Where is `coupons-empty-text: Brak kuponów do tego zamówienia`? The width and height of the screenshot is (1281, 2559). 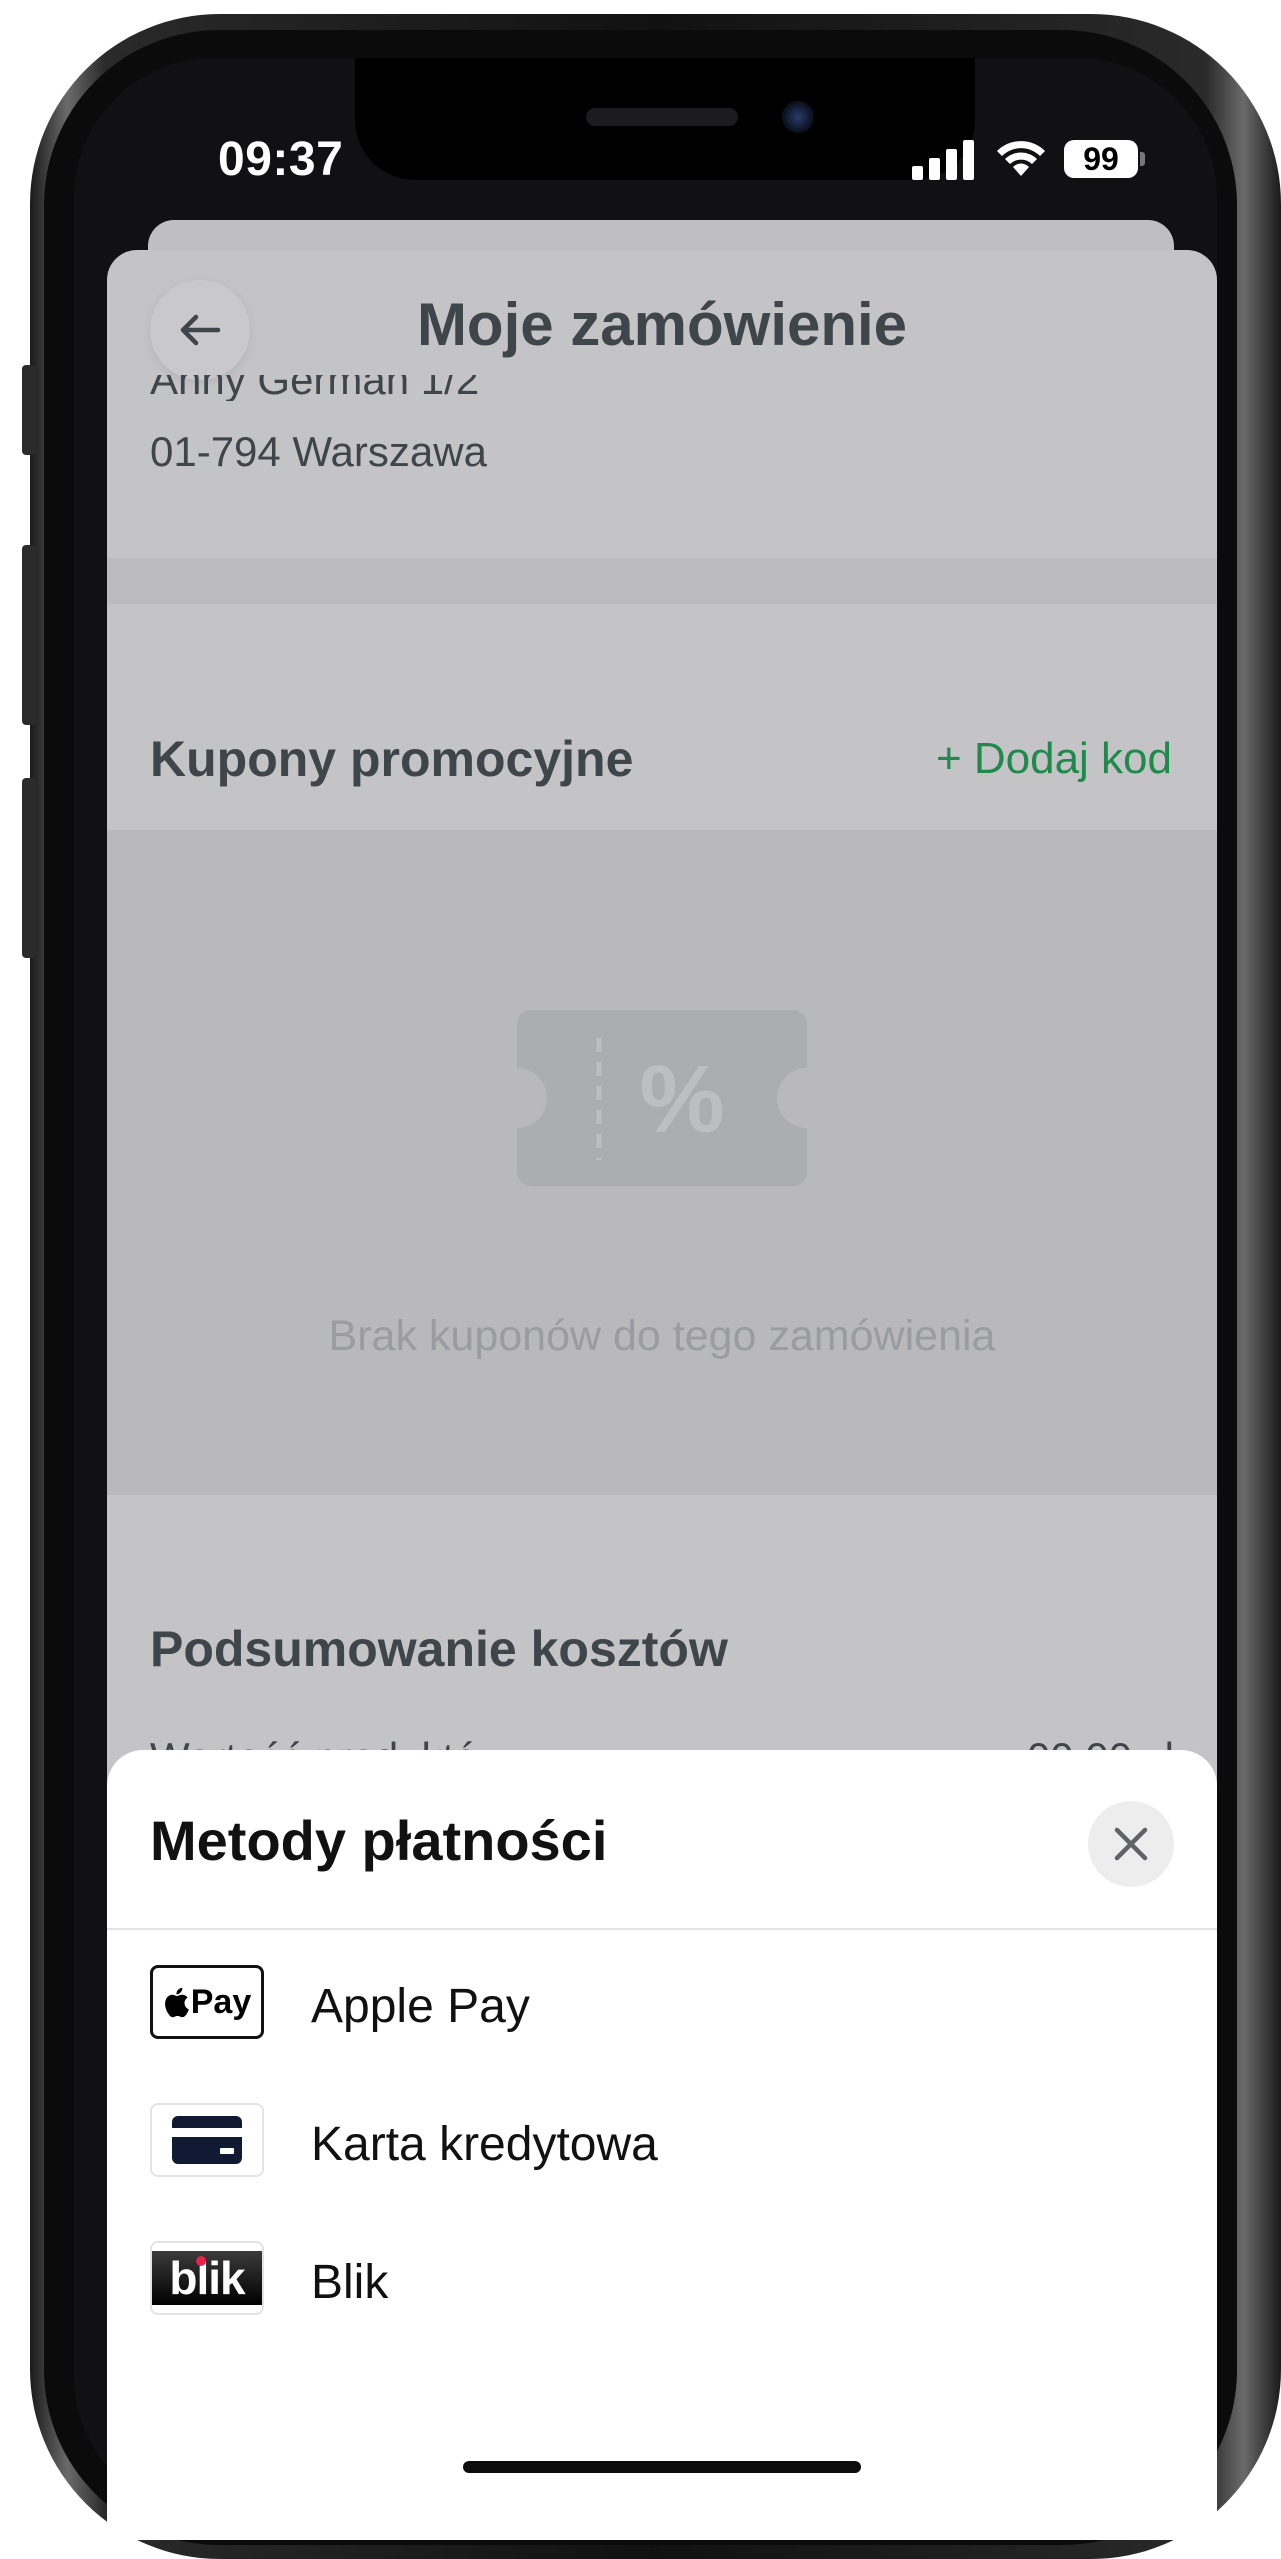
coupons-empty-text: Brak kuponów do tego zamówienia is located at coordinates (662, 1336).